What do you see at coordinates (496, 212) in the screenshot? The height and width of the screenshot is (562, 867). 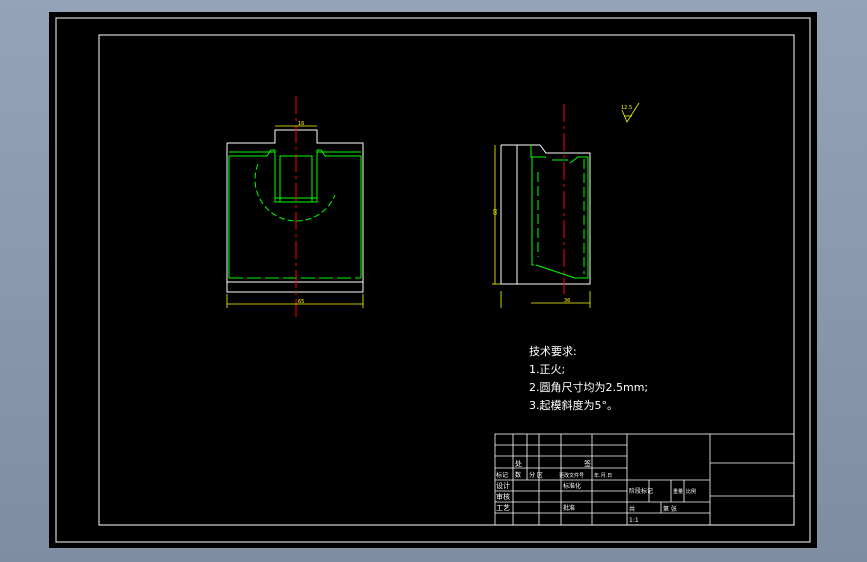 I see `side-height-dim: 60` at bounding box center [496, 212].